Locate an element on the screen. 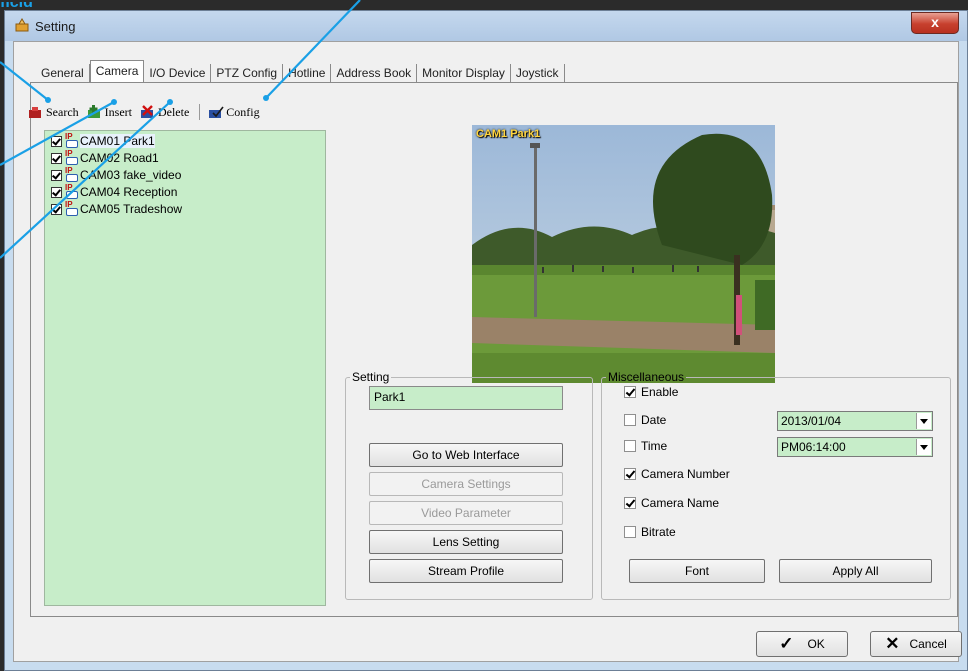 This screenshot has width=968, height=671. enable-label: Enable is located at coordinates (660, 392).